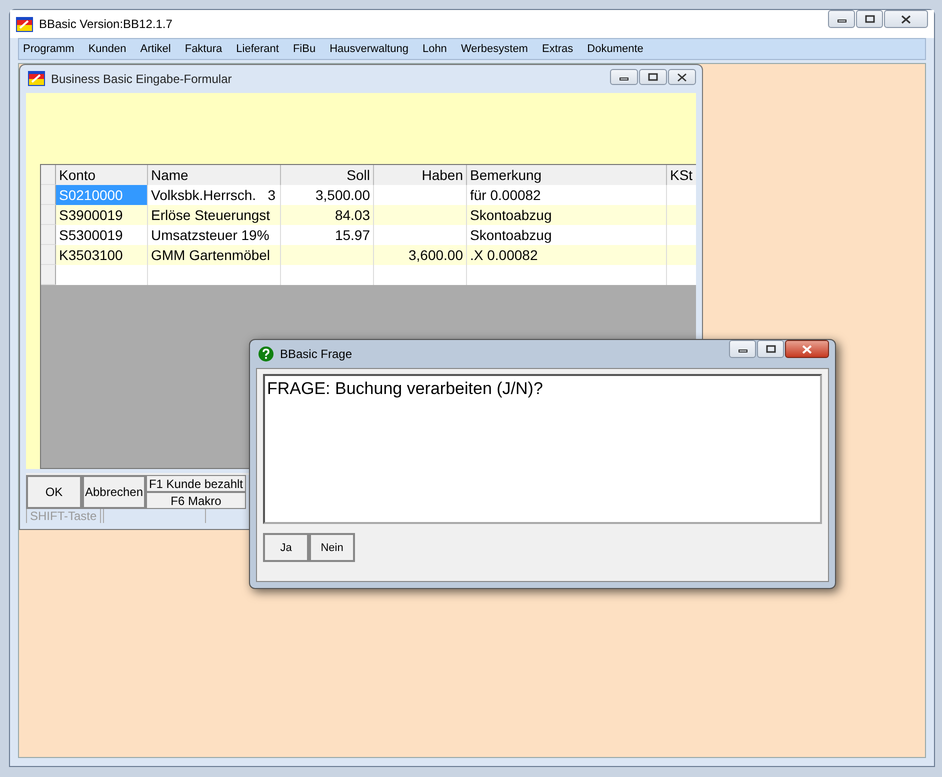 The image size is (942, 777). I want to click on dialog-title: BBasic Frage, so click(316, 354).